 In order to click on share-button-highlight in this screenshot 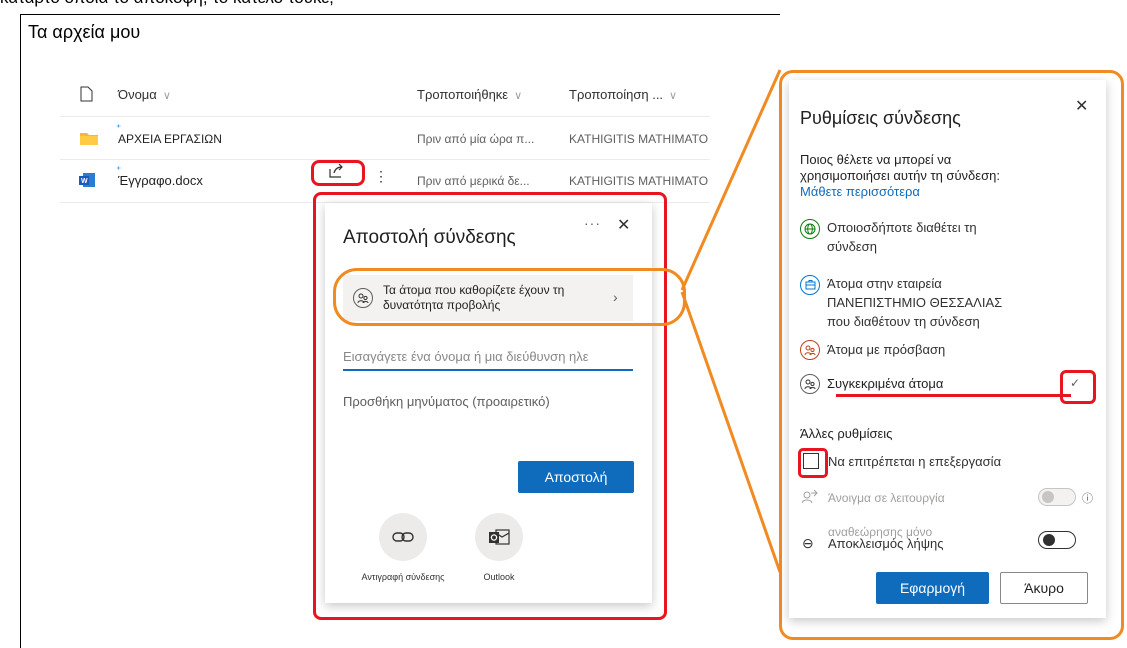, I will do `click(338, 173)`.